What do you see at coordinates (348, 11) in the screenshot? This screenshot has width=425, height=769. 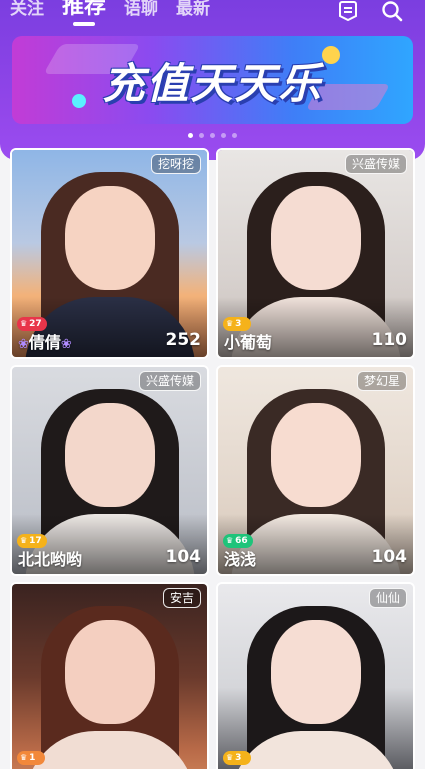 I see `message-icon` at bounding box center [348, 11].